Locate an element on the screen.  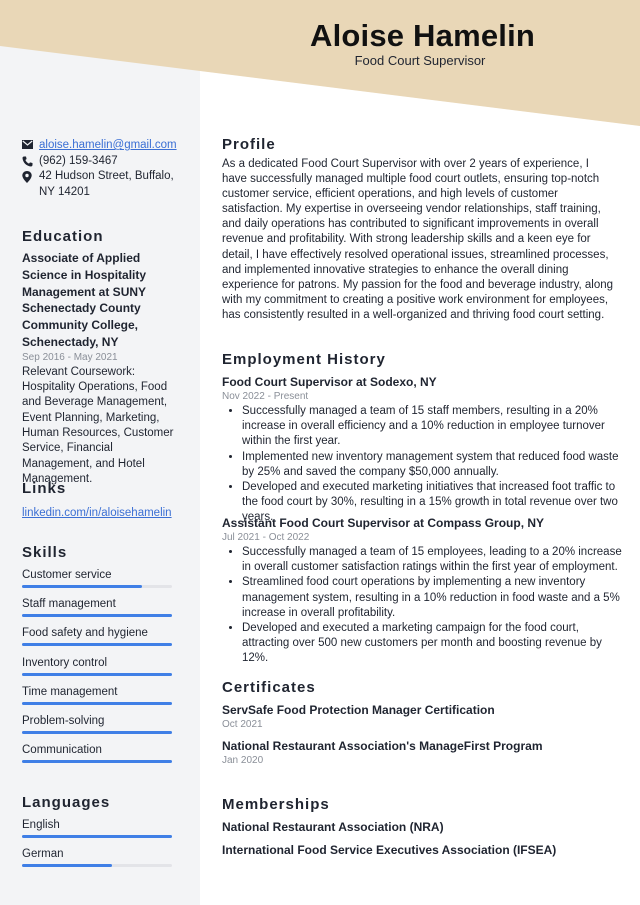
job-entry-dates: Nov 2022 - Present is located at coordinates (265, 396).